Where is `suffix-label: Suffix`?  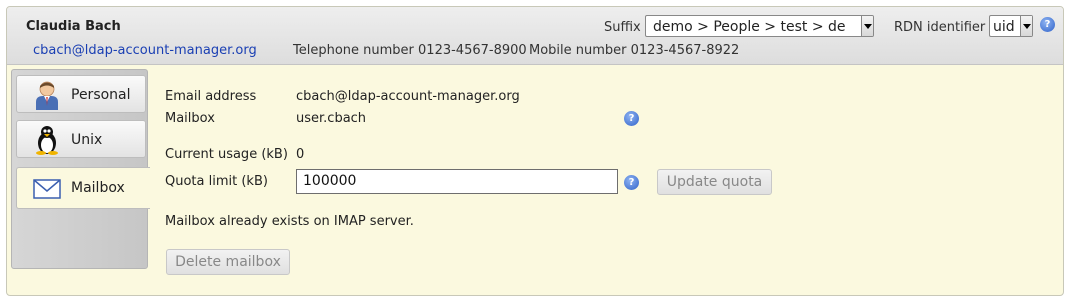 suffix-label: Suffix is located at coordinates (622, 27).